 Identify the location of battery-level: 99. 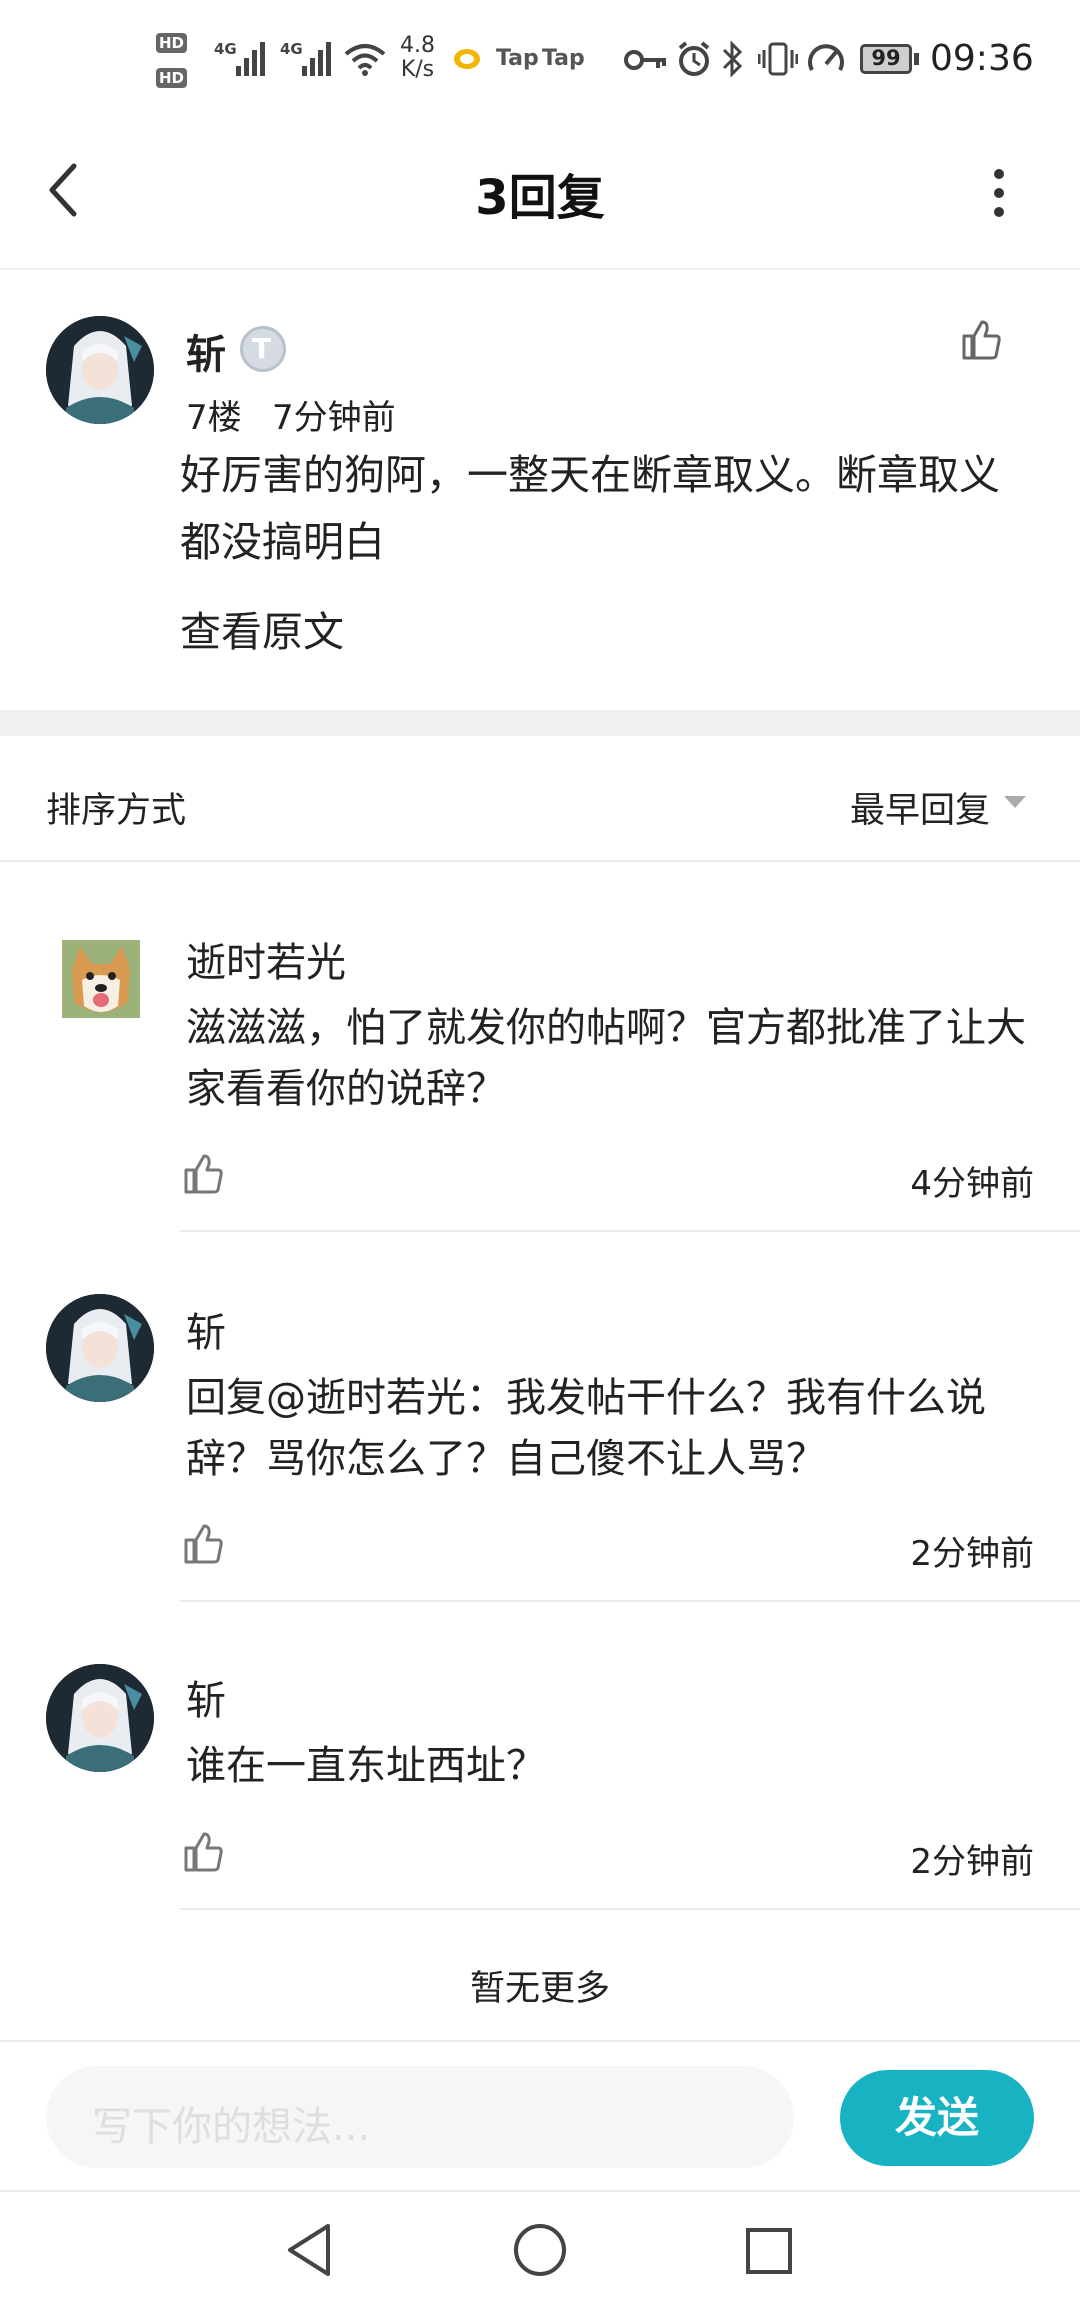
(886, 58).